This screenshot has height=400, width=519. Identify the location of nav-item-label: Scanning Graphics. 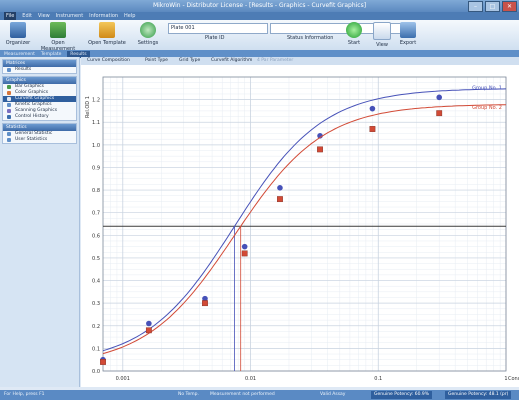
(36, 110).